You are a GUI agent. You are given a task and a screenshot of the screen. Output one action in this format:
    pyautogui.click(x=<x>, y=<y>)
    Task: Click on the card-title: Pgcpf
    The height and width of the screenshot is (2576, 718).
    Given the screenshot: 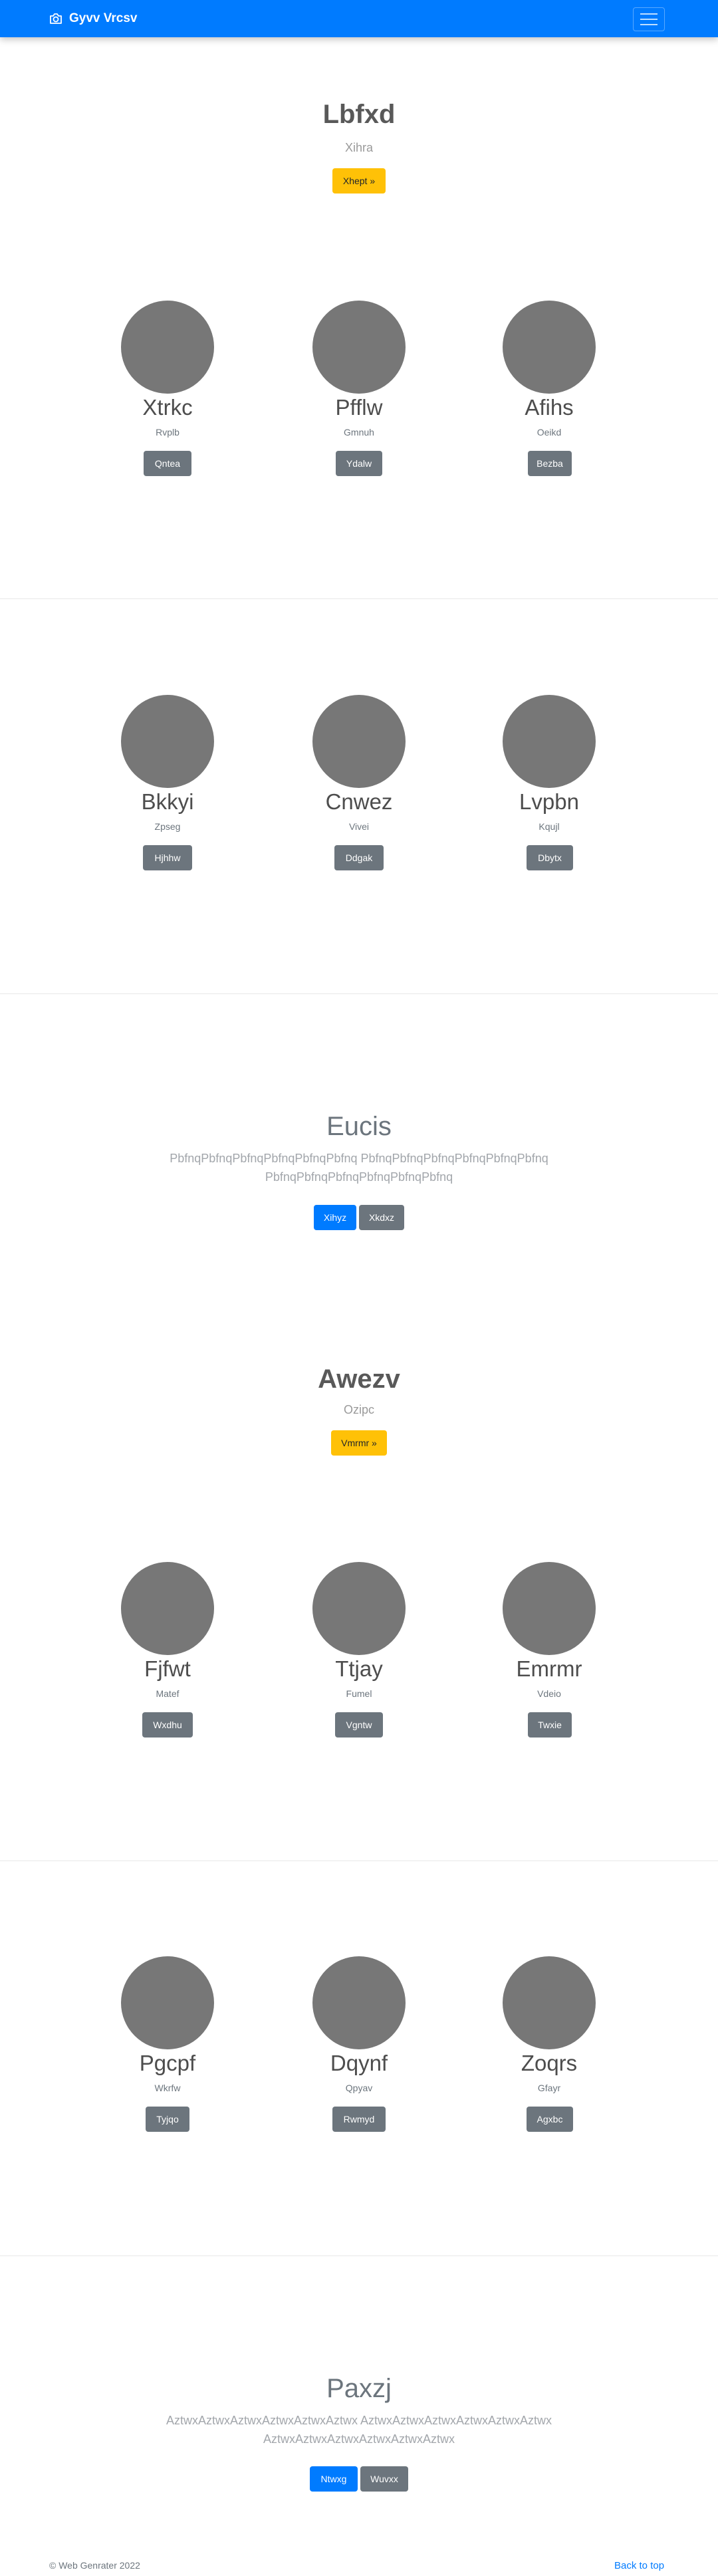 What is the action you would take?
    pyautogui.click(x=167, y=2063)
    